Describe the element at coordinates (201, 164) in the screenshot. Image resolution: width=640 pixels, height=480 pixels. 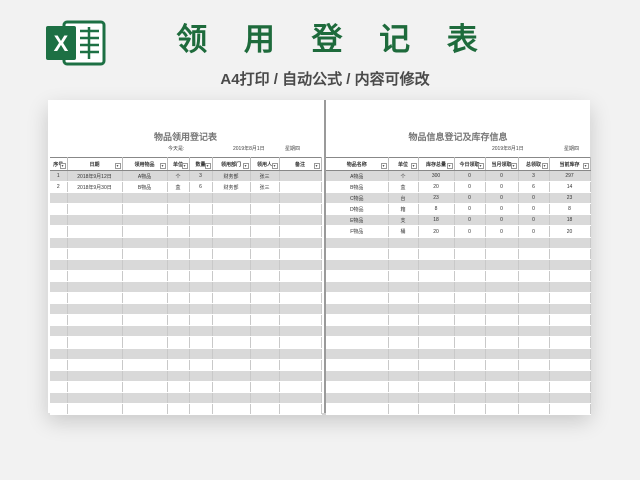
I see `left-column-header: 数量 ▾` at that location.